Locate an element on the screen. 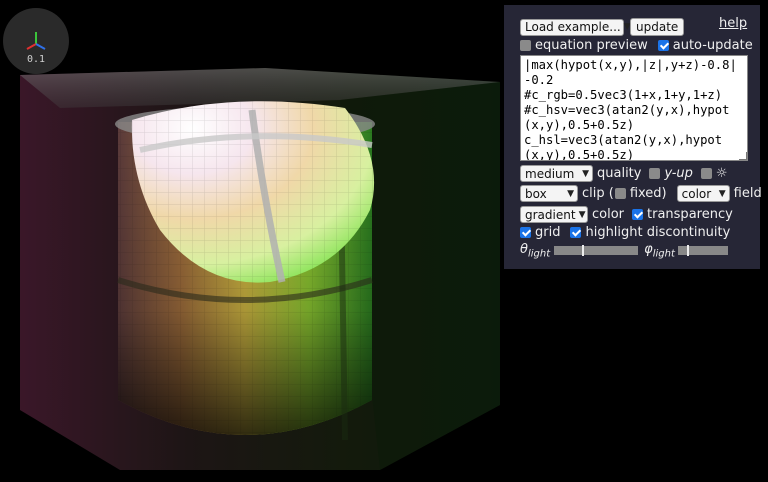 The height and width of the screenshot is (482, 768). phi-light-slider is located at coordinates (702, 251).